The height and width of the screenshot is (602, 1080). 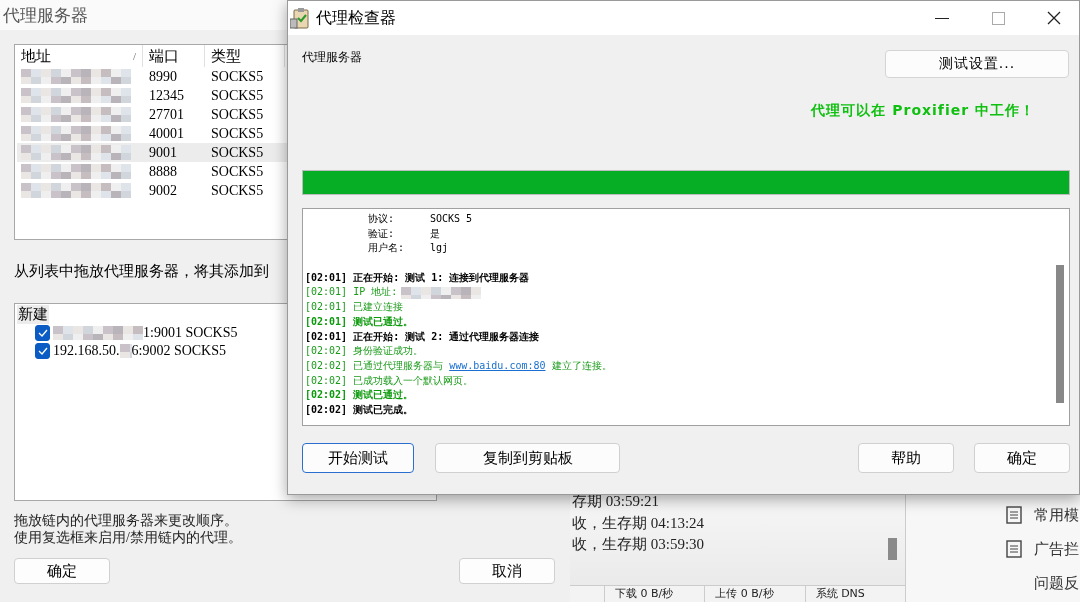 What do you see at coordinates (62, 571) in the screenshot?
I see `ok-button: 确定` at bounding box center [62, 571].